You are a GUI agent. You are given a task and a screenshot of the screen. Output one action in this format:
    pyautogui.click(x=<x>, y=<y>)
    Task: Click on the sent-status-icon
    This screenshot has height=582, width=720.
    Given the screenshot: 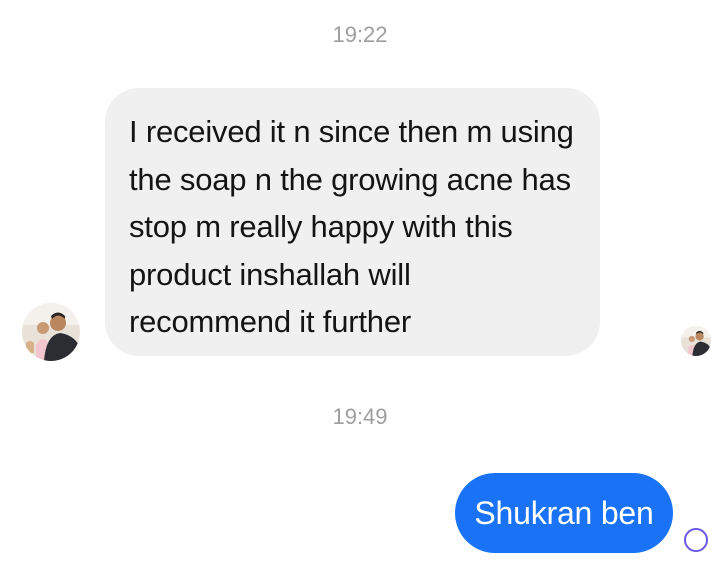 What is the action you would take?
    pyautogui.click(x=696, y=540)
    